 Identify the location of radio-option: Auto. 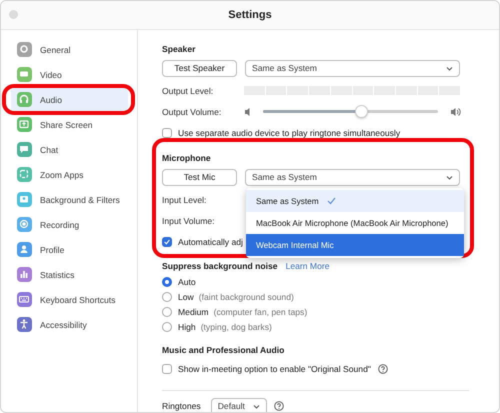
(330, 281).